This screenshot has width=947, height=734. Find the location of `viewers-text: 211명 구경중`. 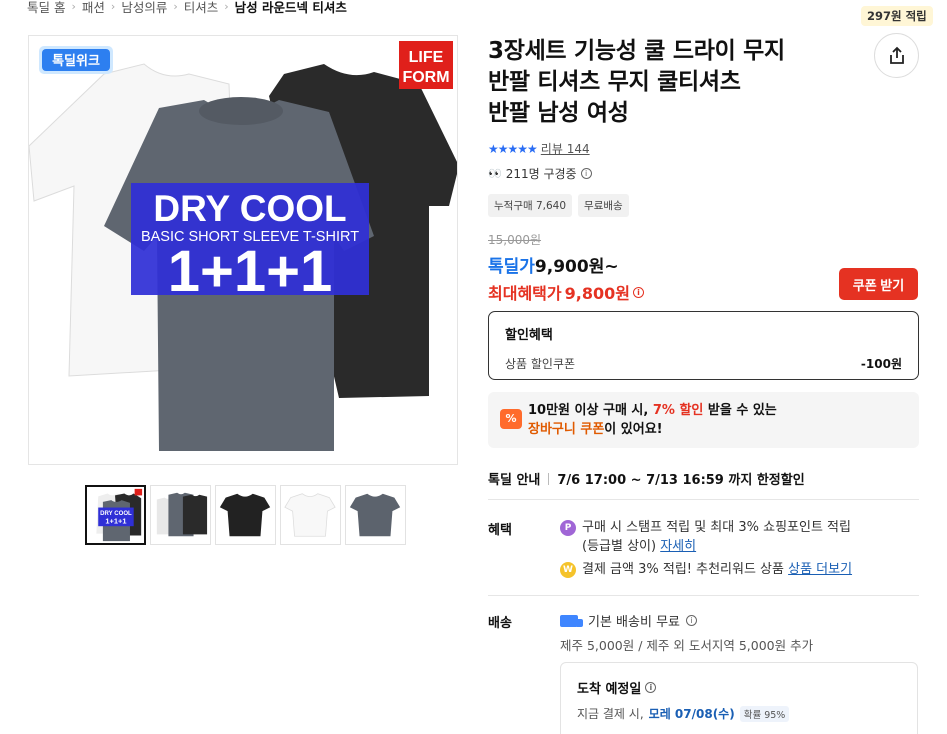

viewers-text: 211명 구경중 is located at coordinates (541, 174).